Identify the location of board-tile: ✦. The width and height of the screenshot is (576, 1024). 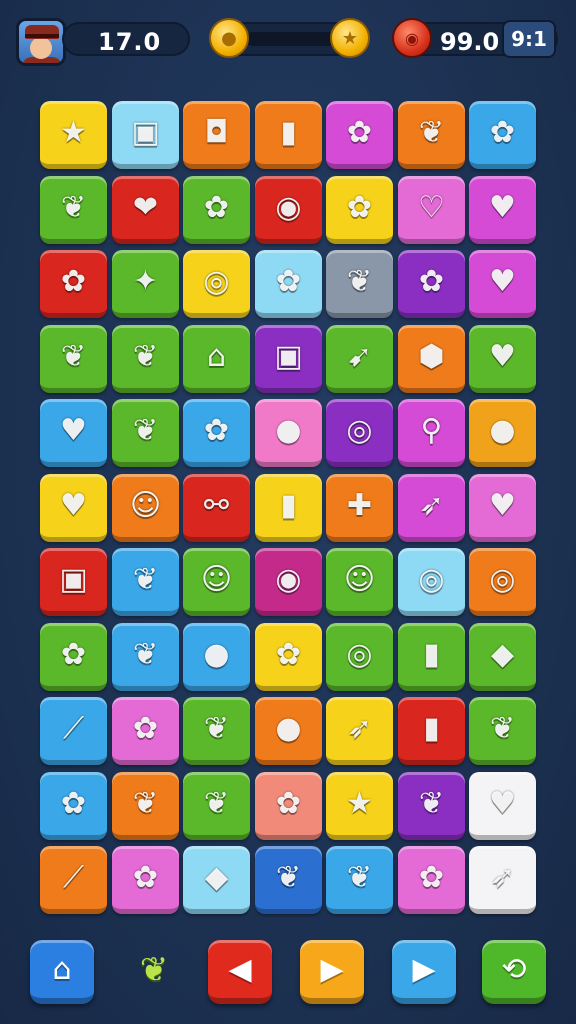
(145, 284).